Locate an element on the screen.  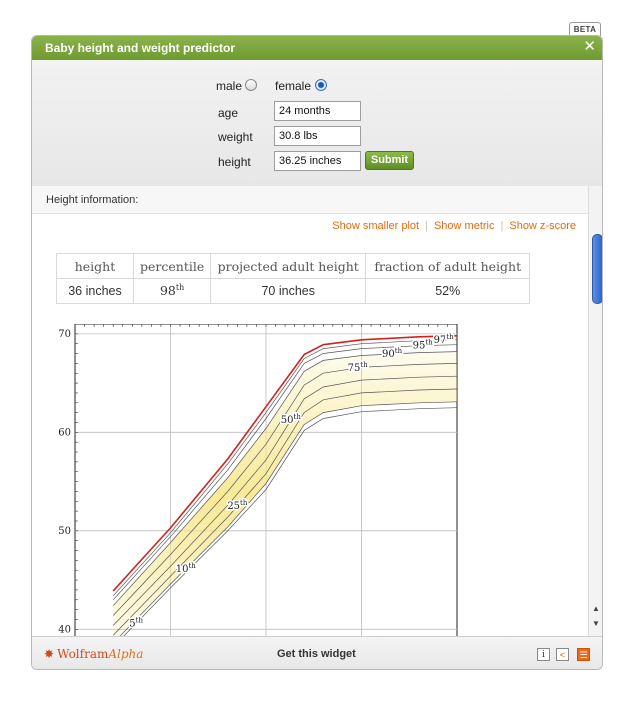
table-row: 36 inches 98th 70 inches 52% is located at coordinates (293, 291).